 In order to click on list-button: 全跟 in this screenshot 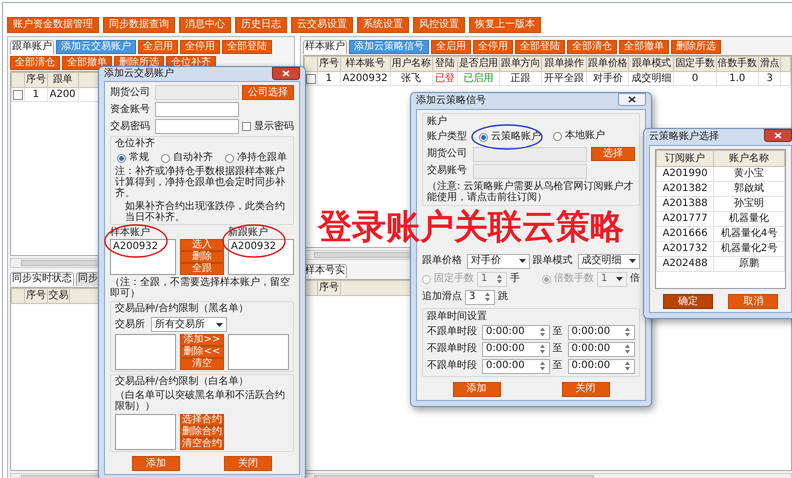, I will do `click(202, 269)`.